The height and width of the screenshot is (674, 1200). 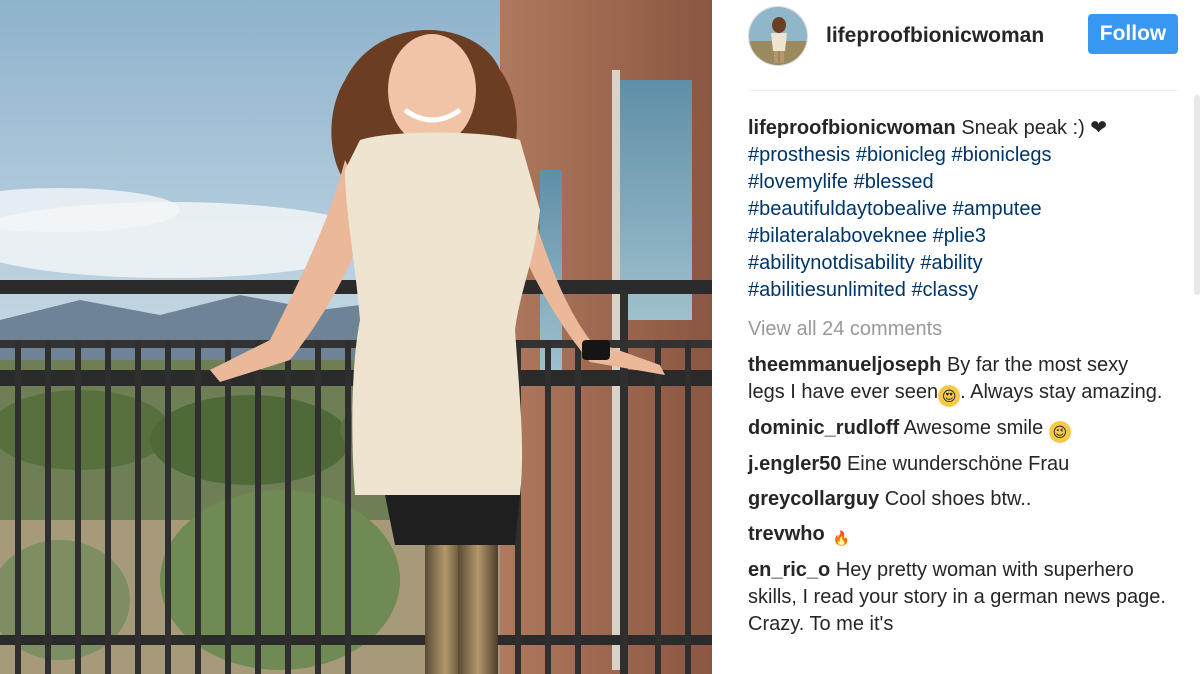 I want to click on hashtag: #abilitiesunlimited, so click(x=827, y=290).